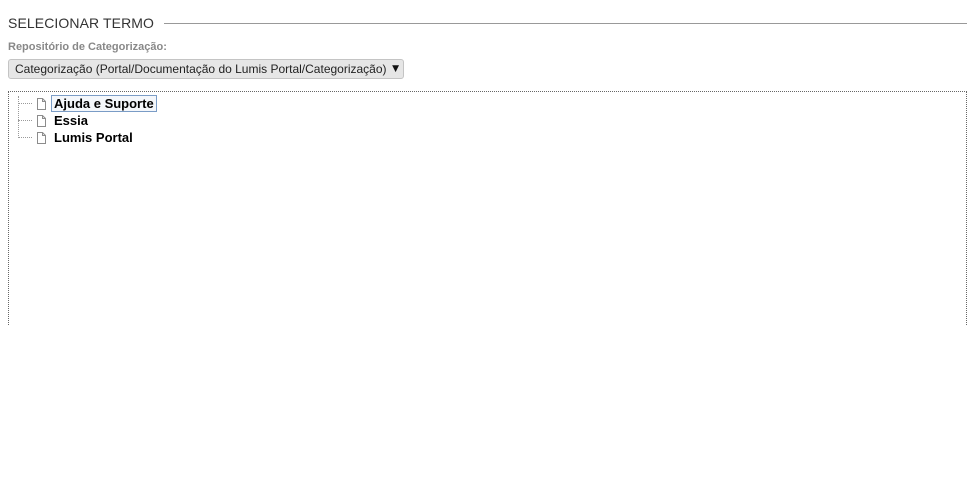 Image resolution: width=975 pixels, height=486 pixels. I want to click on tree-item: Essia, so click(54, 120).